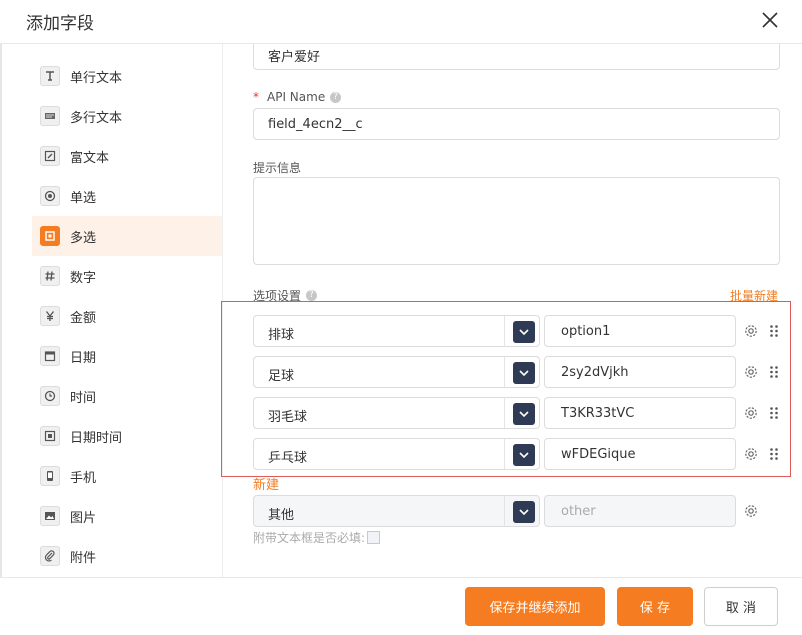  What do you see at coordinates (396, 413) in the screenshot?
I see `option-label-select: 羽毛球` at bounding box center [396, 413].